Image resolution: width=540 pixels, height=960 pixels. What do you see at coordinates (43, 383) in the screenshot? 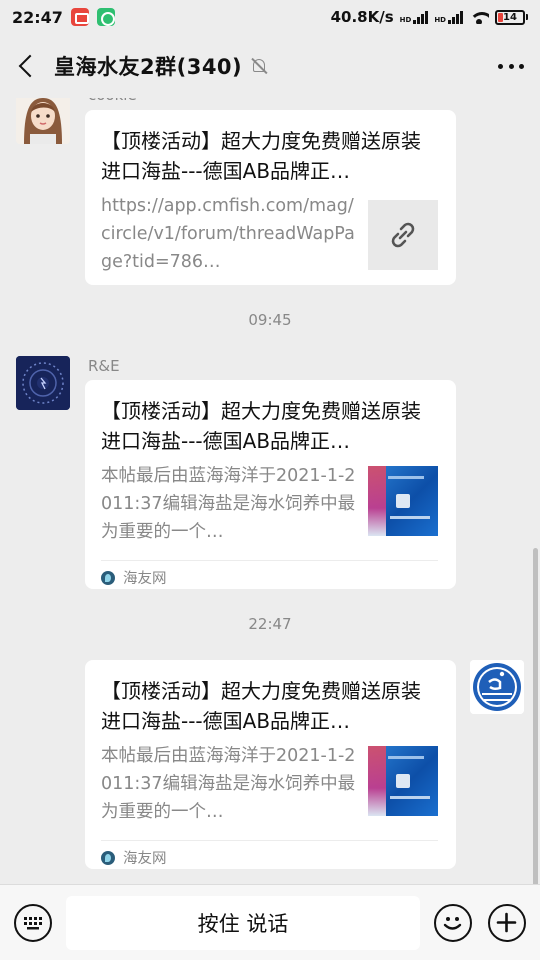
I see `avatar-re` at bounding box center [43, 383].